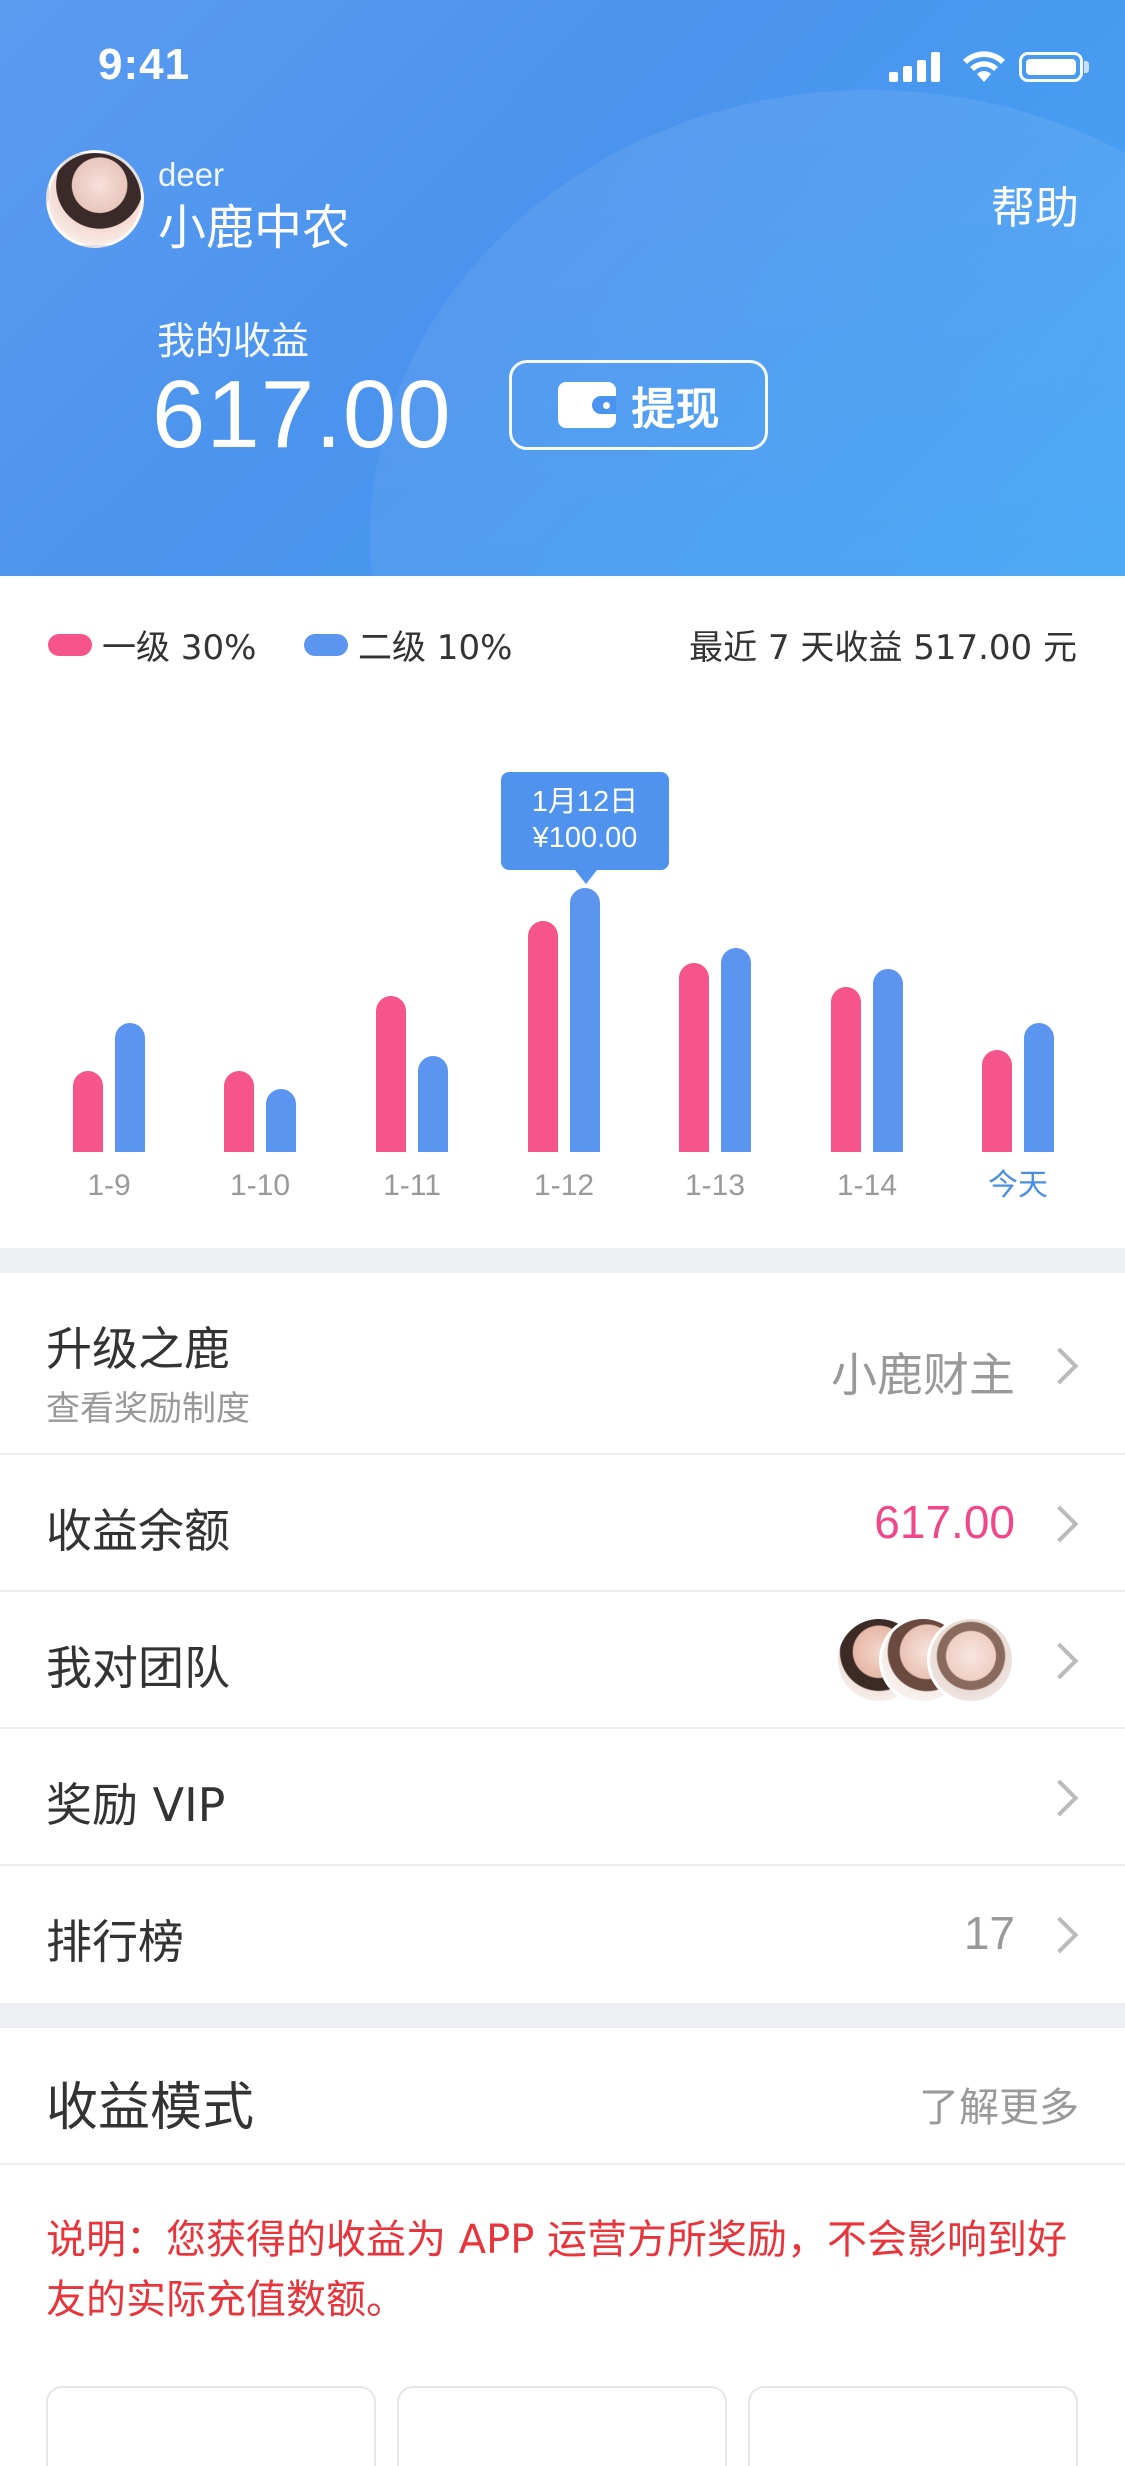 This screenshot has height=2466, width=1125. Describe the element at coordinates (108, 1185) in the screenshot. I see `x-tick-label: 1-9` at that location.